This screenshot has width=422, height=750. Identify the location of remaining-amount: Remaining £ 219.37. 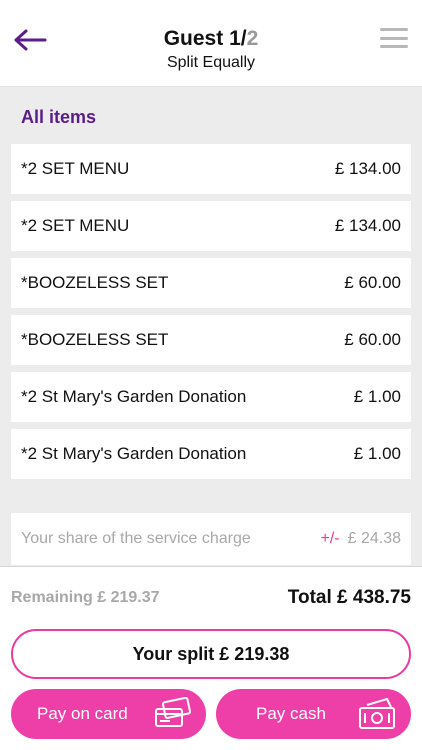
(85, 597).